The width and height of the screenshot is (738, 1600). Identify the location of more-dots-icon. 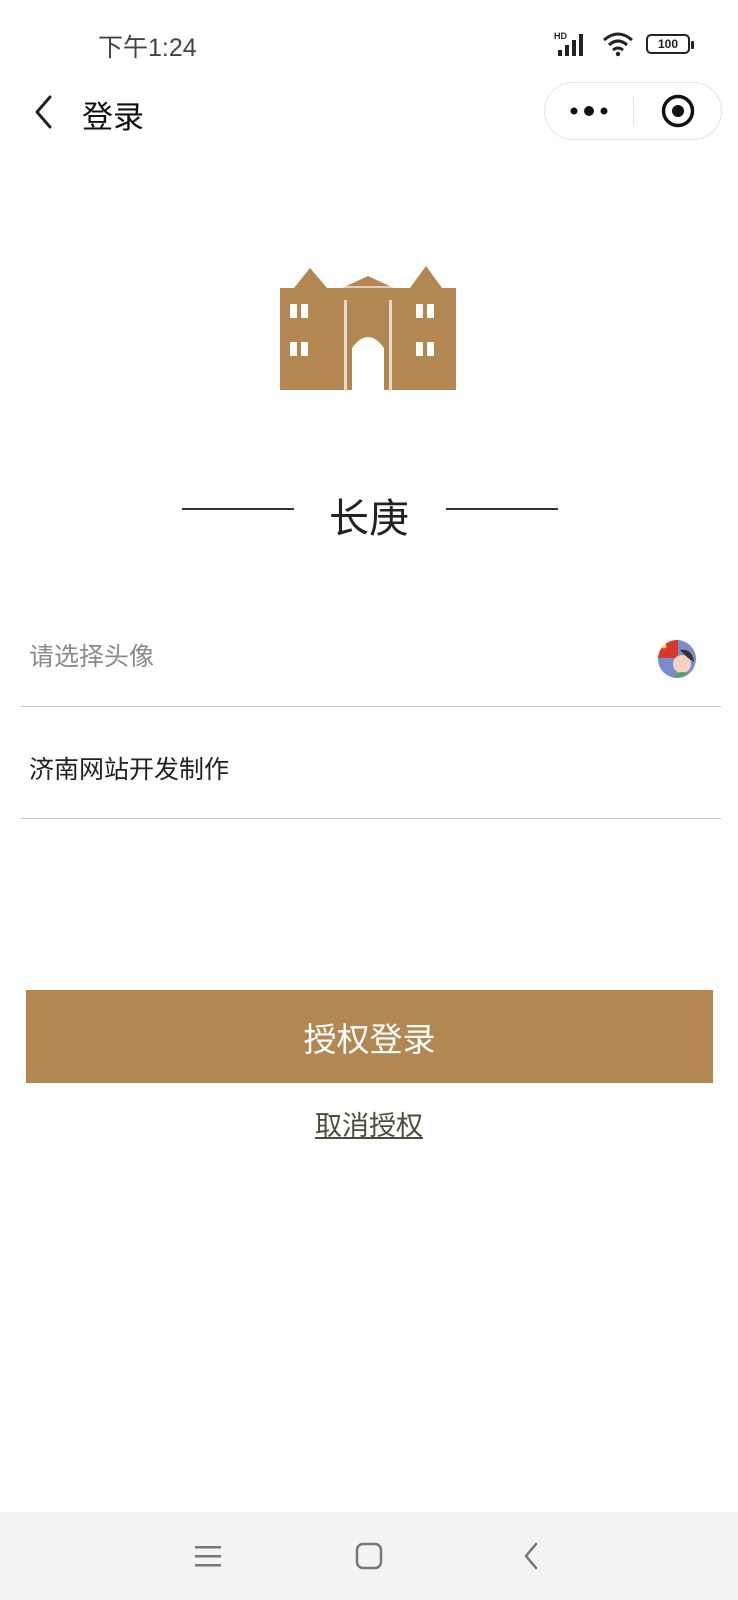
(589, 111).